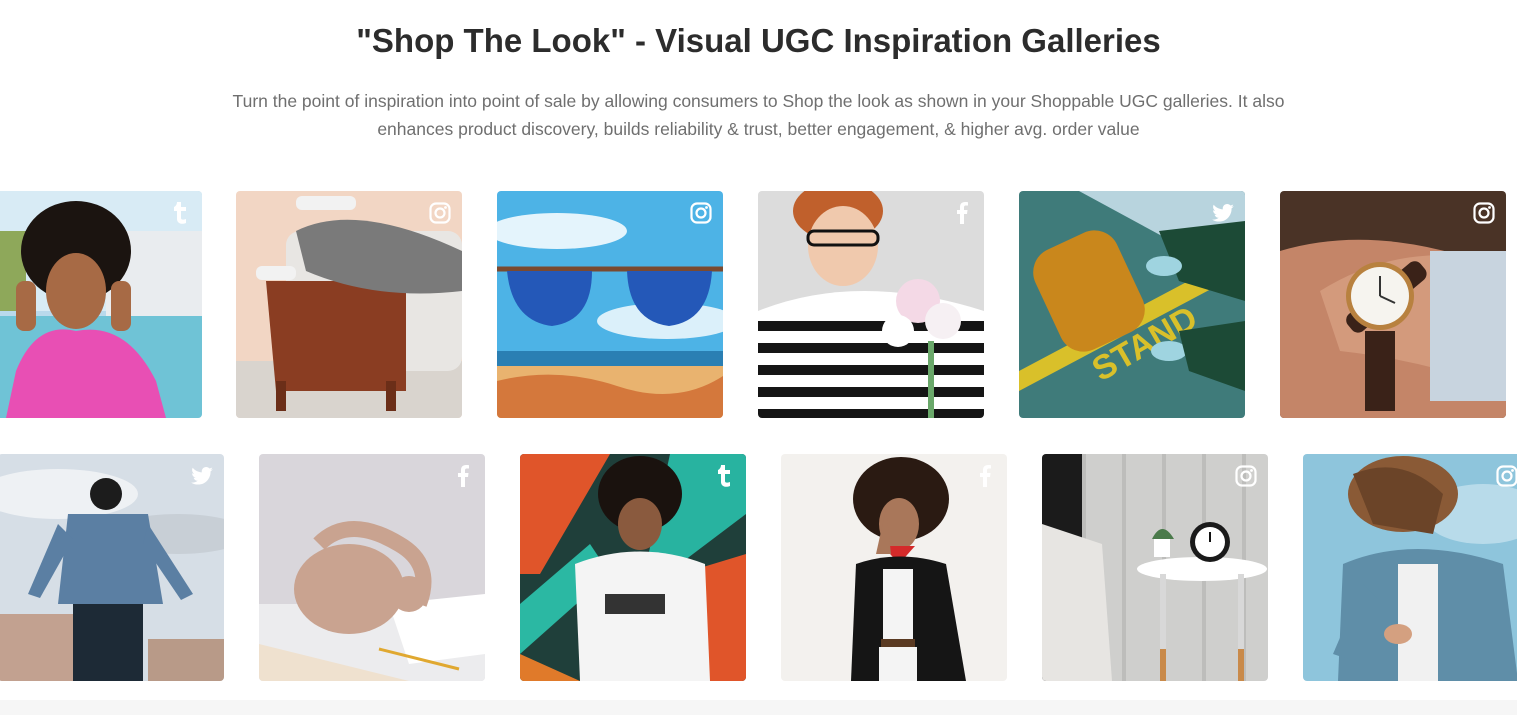 This screenshot has height=715, width=1517. I want to click on photo-wrist-watch, so click(1393, 304).